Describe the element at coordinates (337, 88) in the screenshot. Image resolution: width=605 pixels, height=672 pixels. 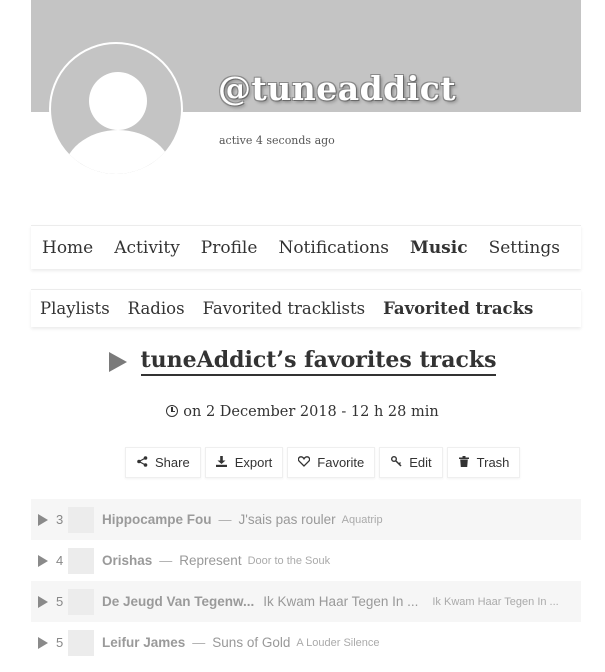
I see `username: @tuneaddict` at that location.